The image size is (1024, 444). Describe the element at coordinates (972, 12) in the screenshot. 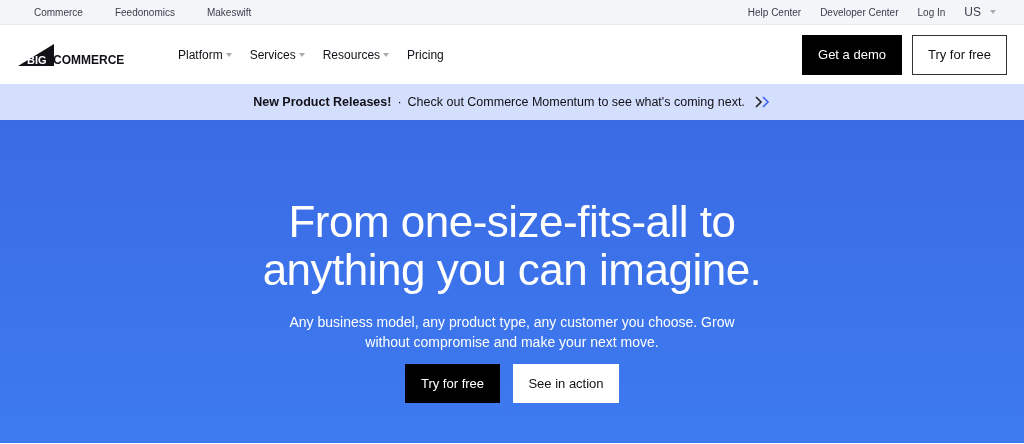

I see `region-label: US` at that location.